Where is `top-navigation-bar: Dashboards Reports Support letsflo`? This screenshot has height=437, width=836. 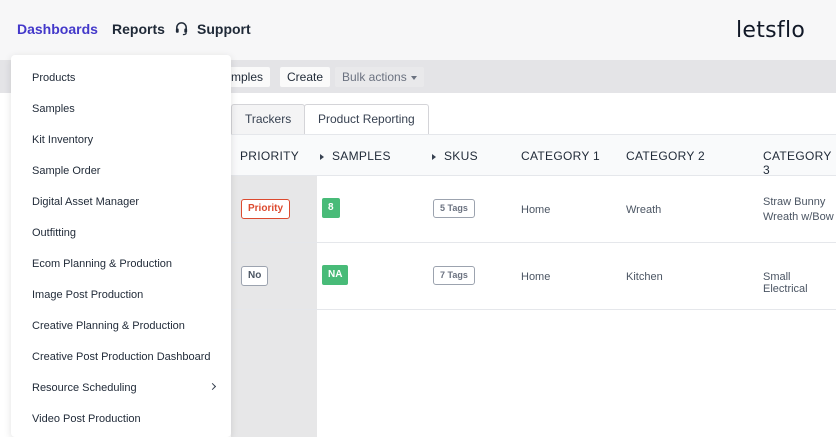
top-navigation-bar: Dashboards Reports Support letsflo is located at coordinates (418, 30).